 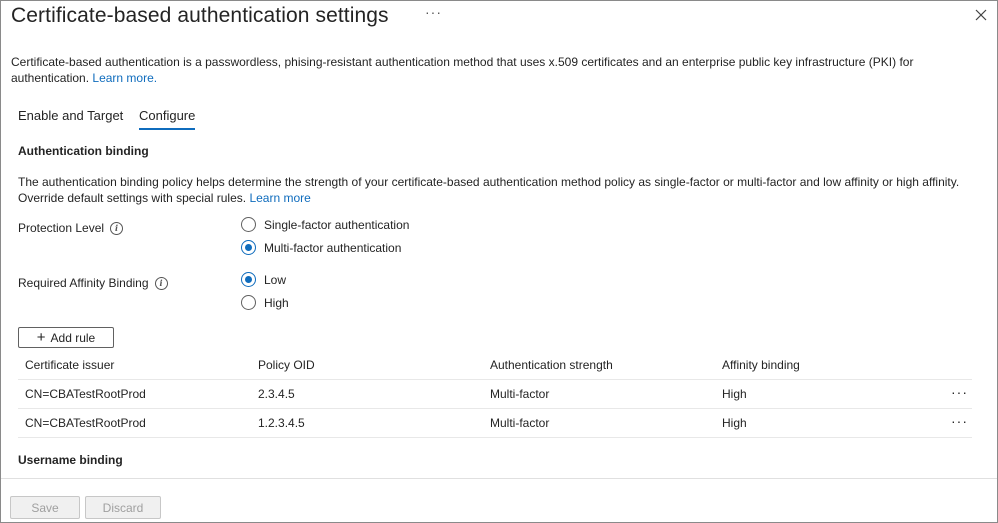 What do you see at coordinates (551, 365) in the screenshot?
I see `column-header-auth-strength: Authentication strength` at bounding box center [551, 365].